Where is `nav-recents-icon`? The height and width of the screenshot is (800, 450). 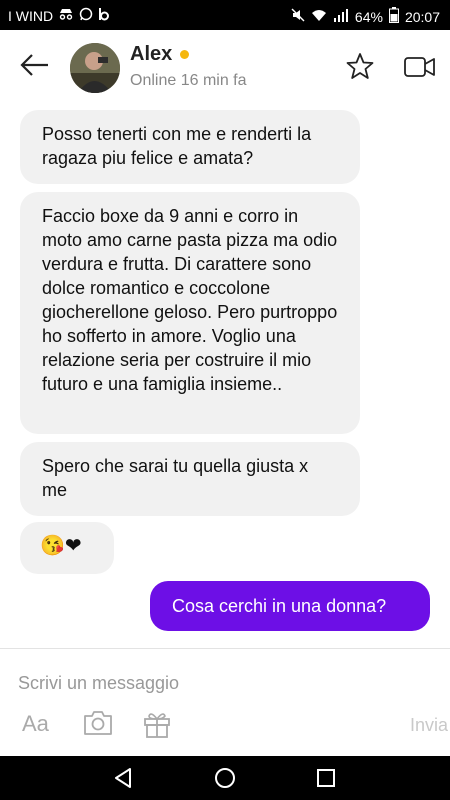
nav-recents-icon is located at coordinates (326, 778).